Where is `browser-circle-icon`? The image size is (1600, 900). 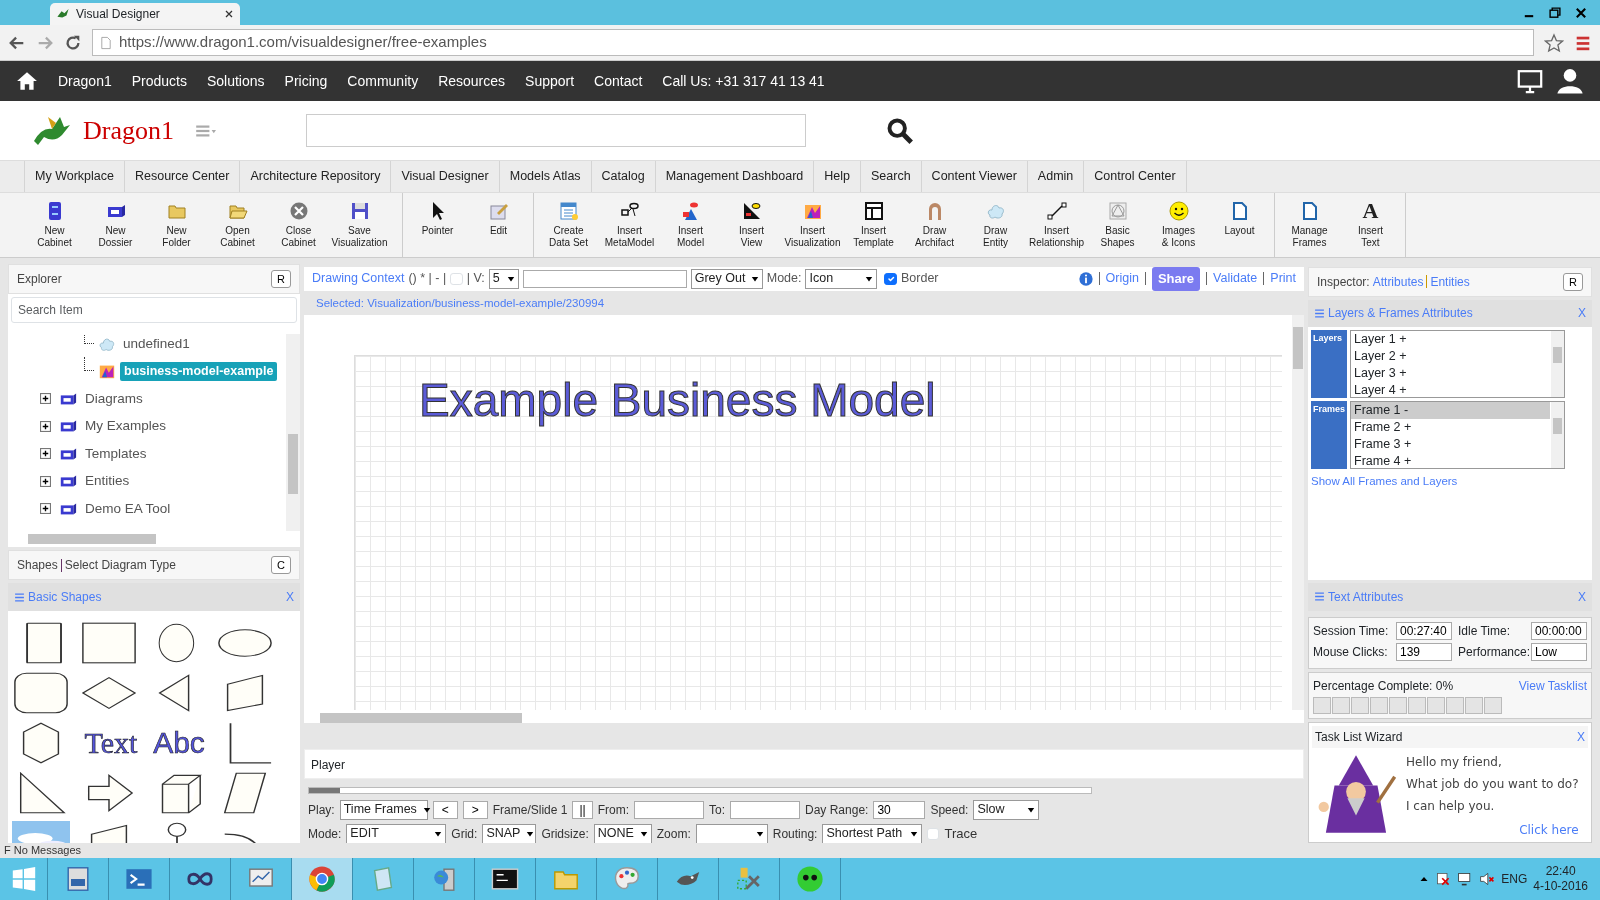 browser-circle-icon is located at coordinates (322, 879).